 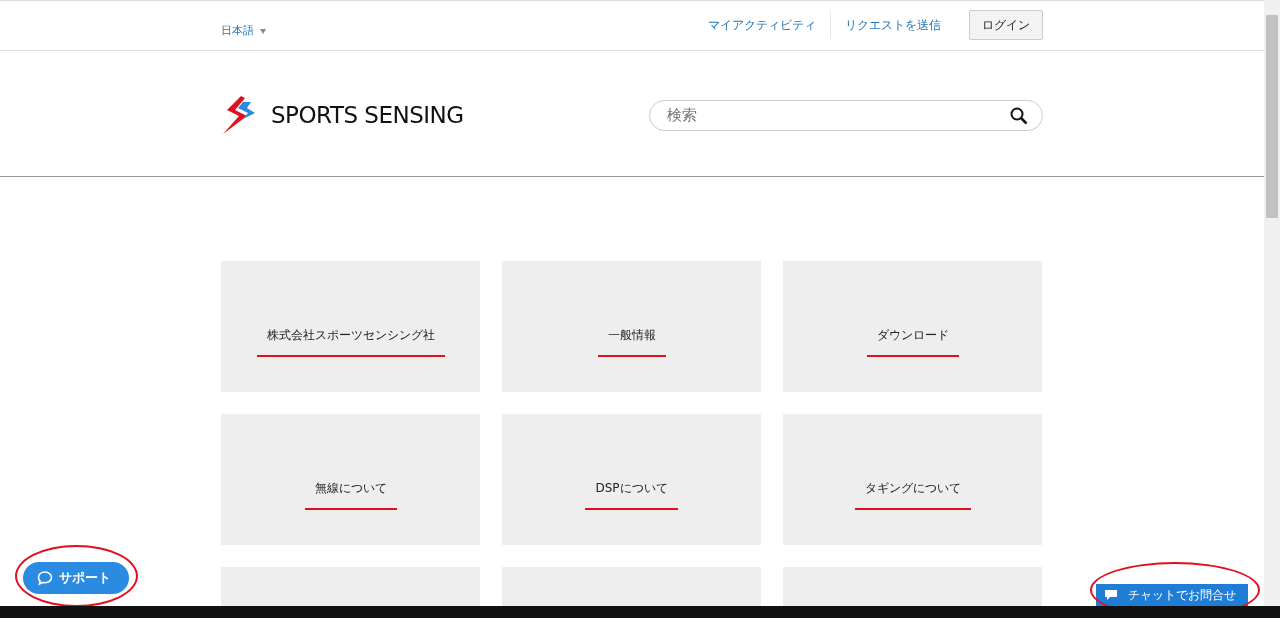 I want to click on category-tile: DSPについて, so click(x=631, y=479).